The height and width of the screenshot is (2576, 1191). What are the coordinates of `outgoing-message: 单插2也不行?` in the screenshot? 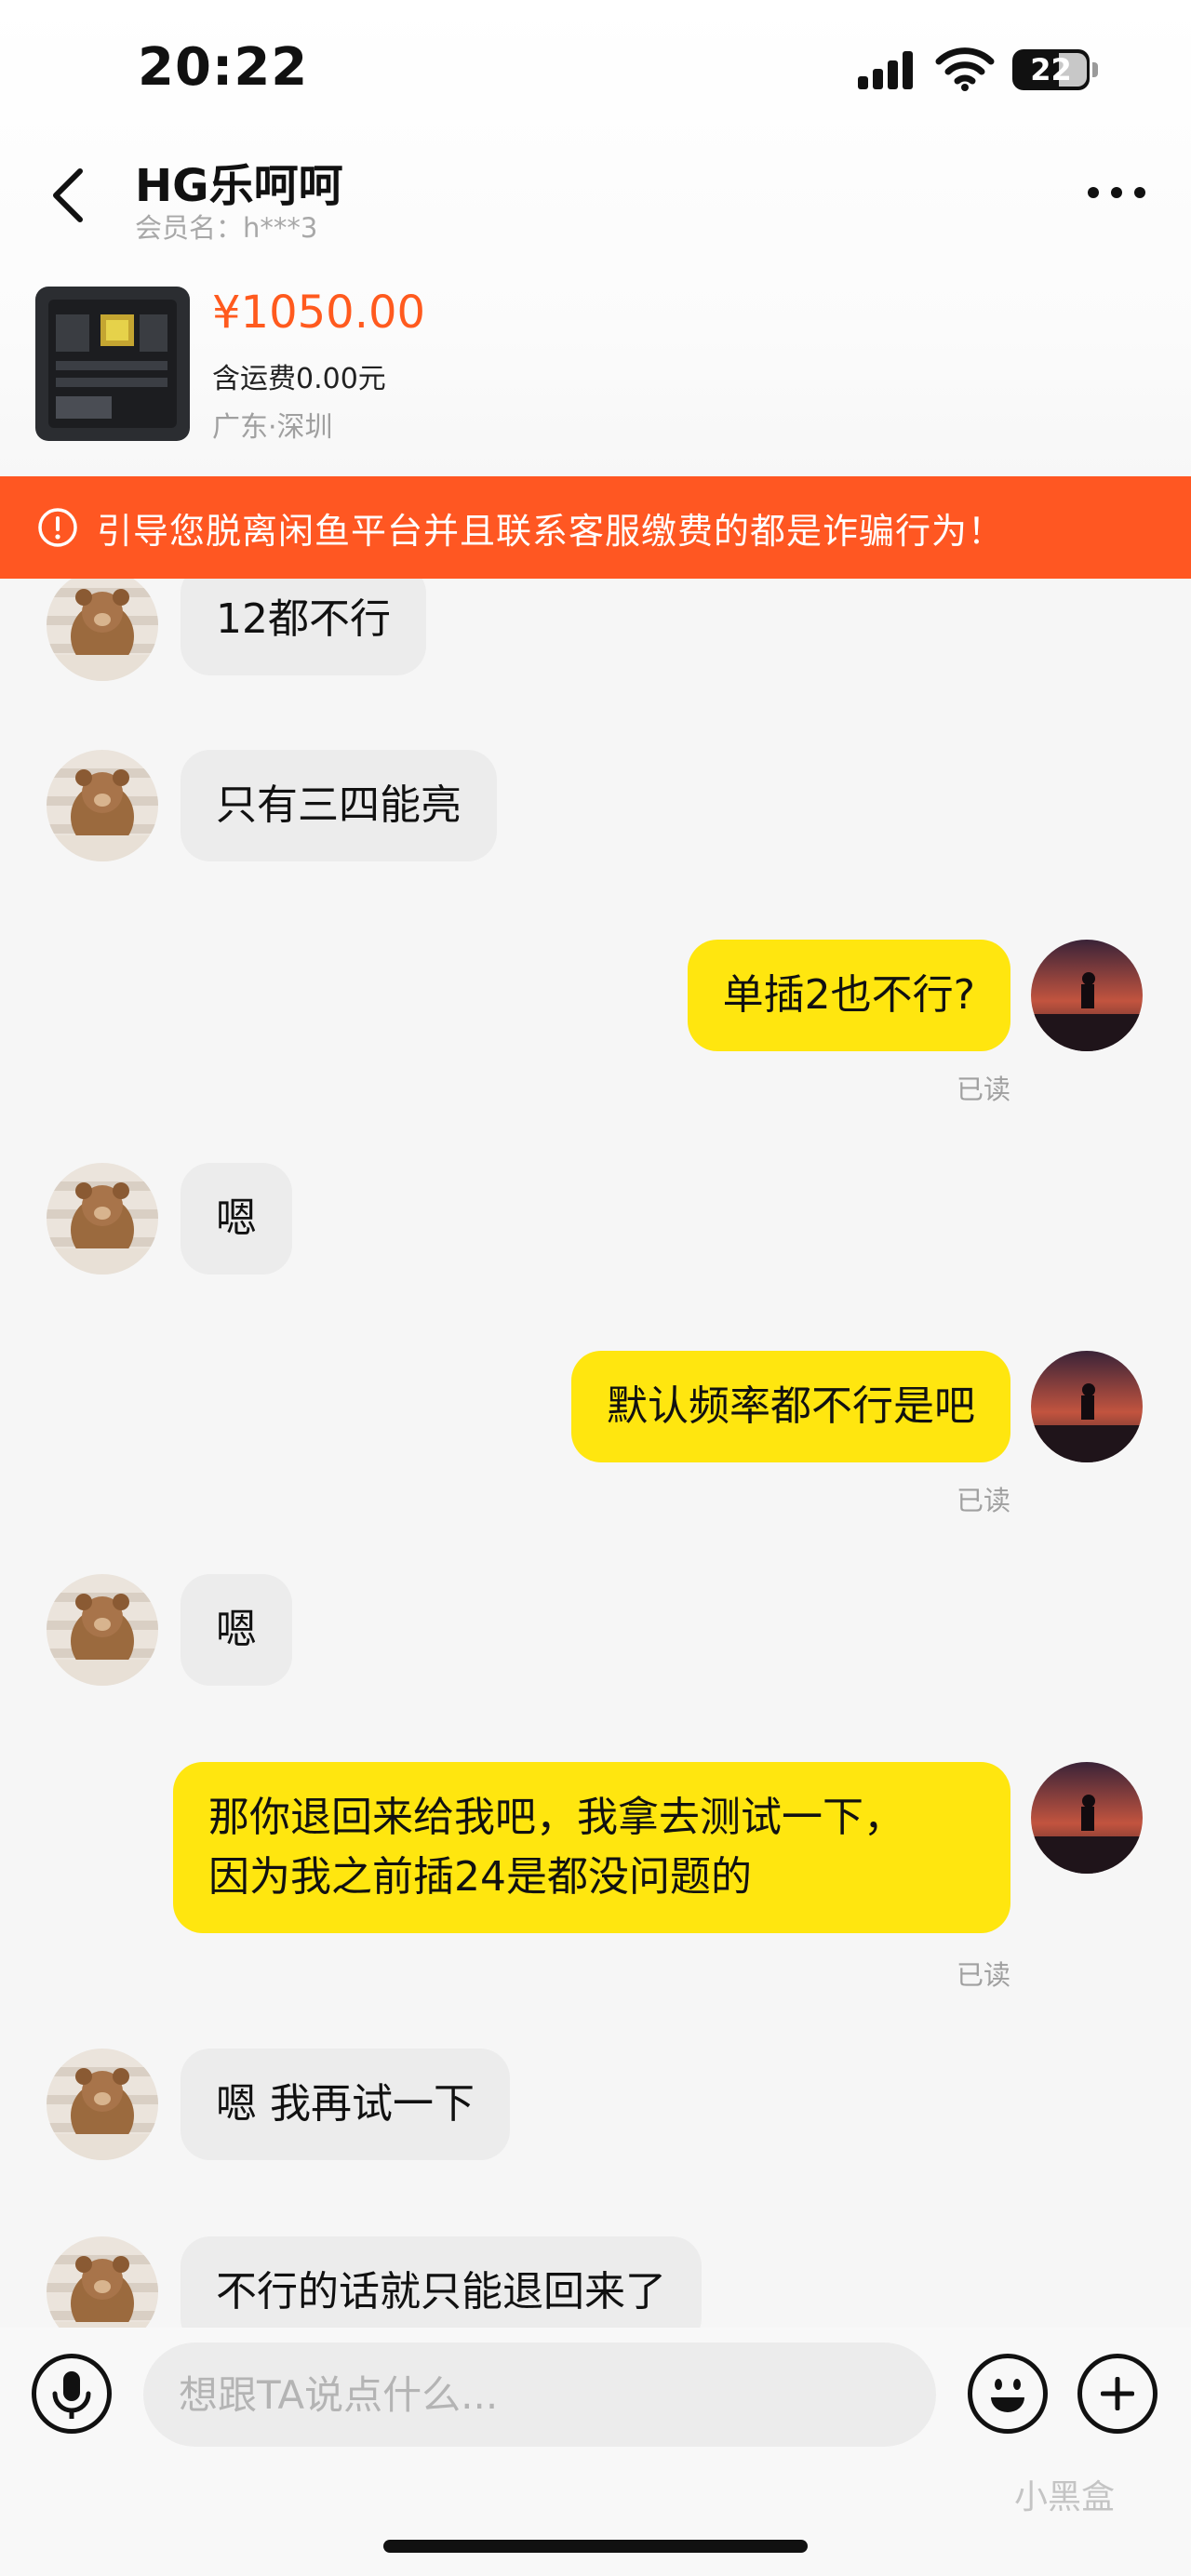 It's located at (848, 995).